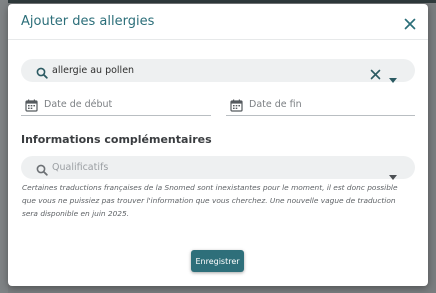 The image size is (436, 293). I want to click on additional-info-heading: Informations complémentaires, so click(116, 139).